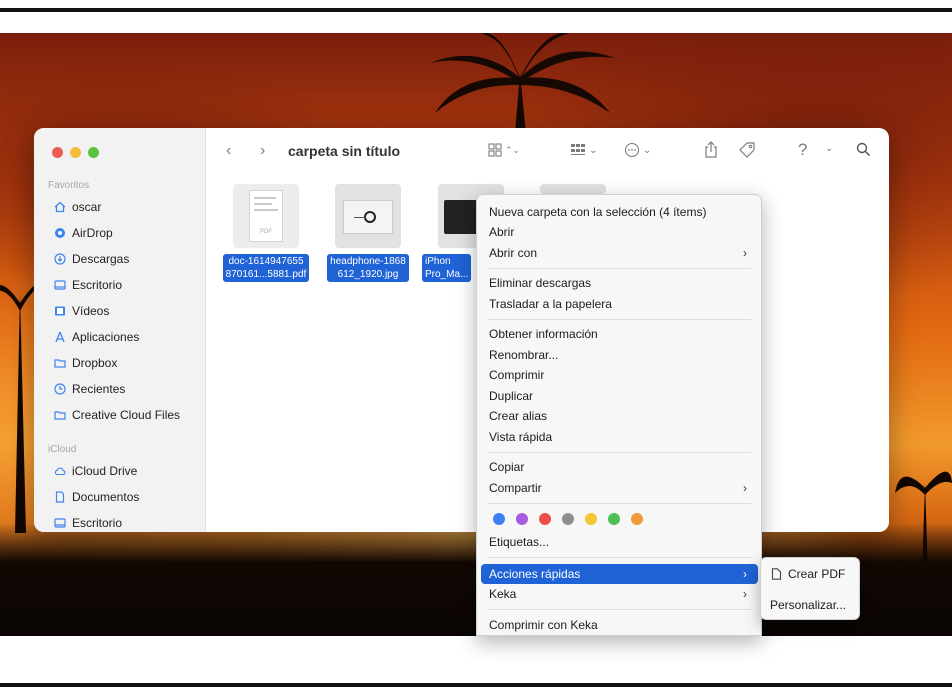 The height and width of the screenshot is (691, 952). I want to click on document-page-icon: PDF, so click(266, 216).